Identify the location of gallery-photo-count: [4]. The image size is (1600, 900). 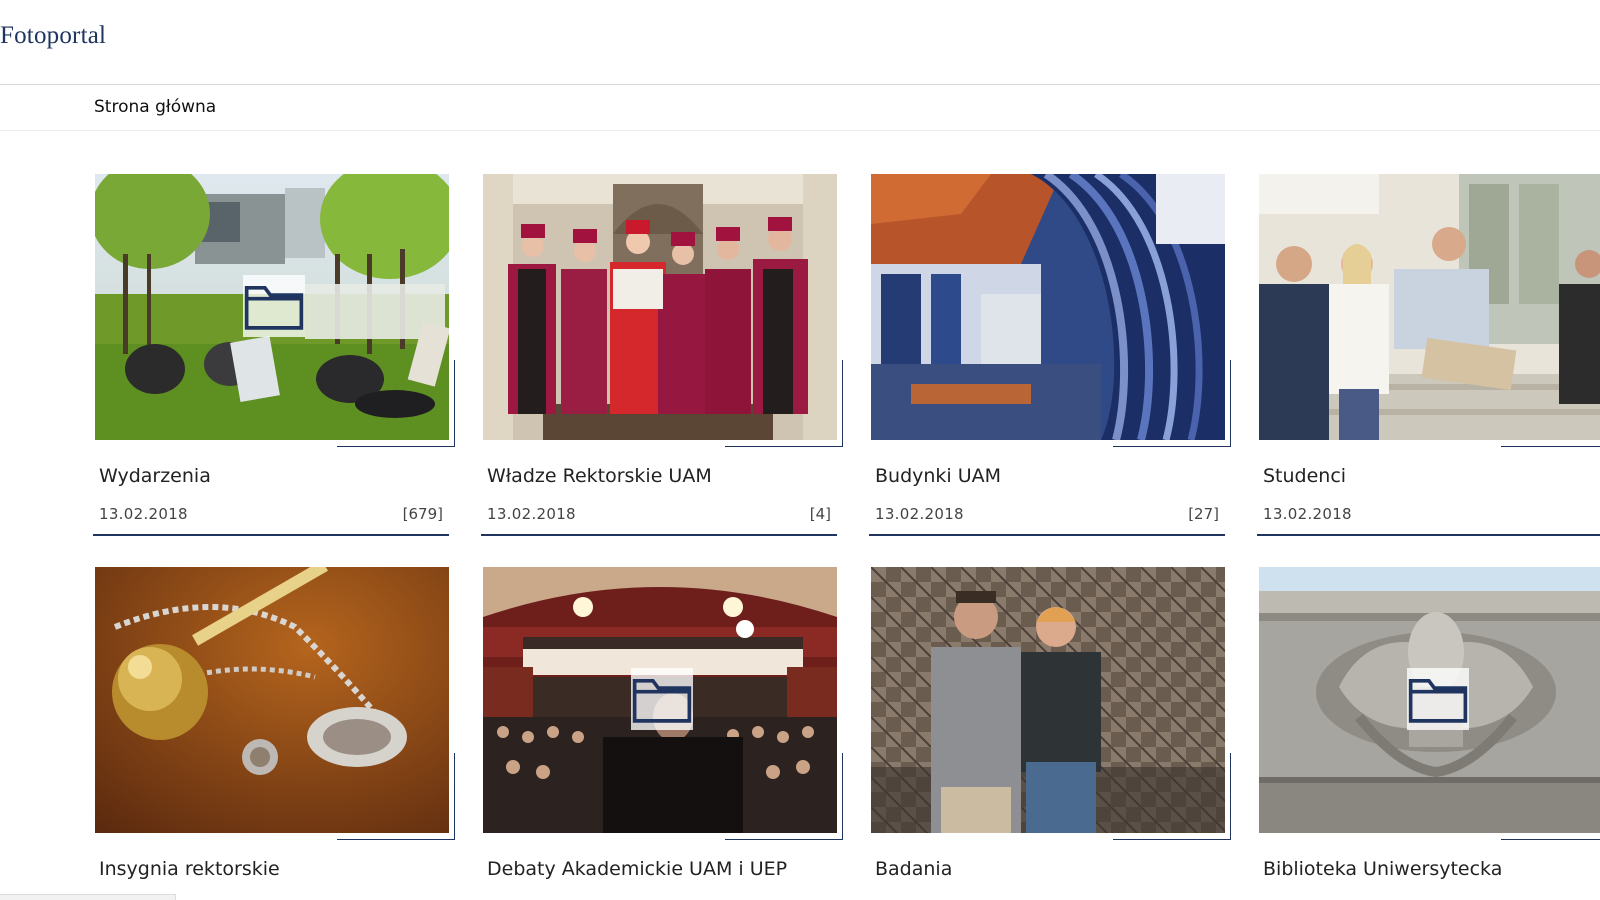
(820, 514).